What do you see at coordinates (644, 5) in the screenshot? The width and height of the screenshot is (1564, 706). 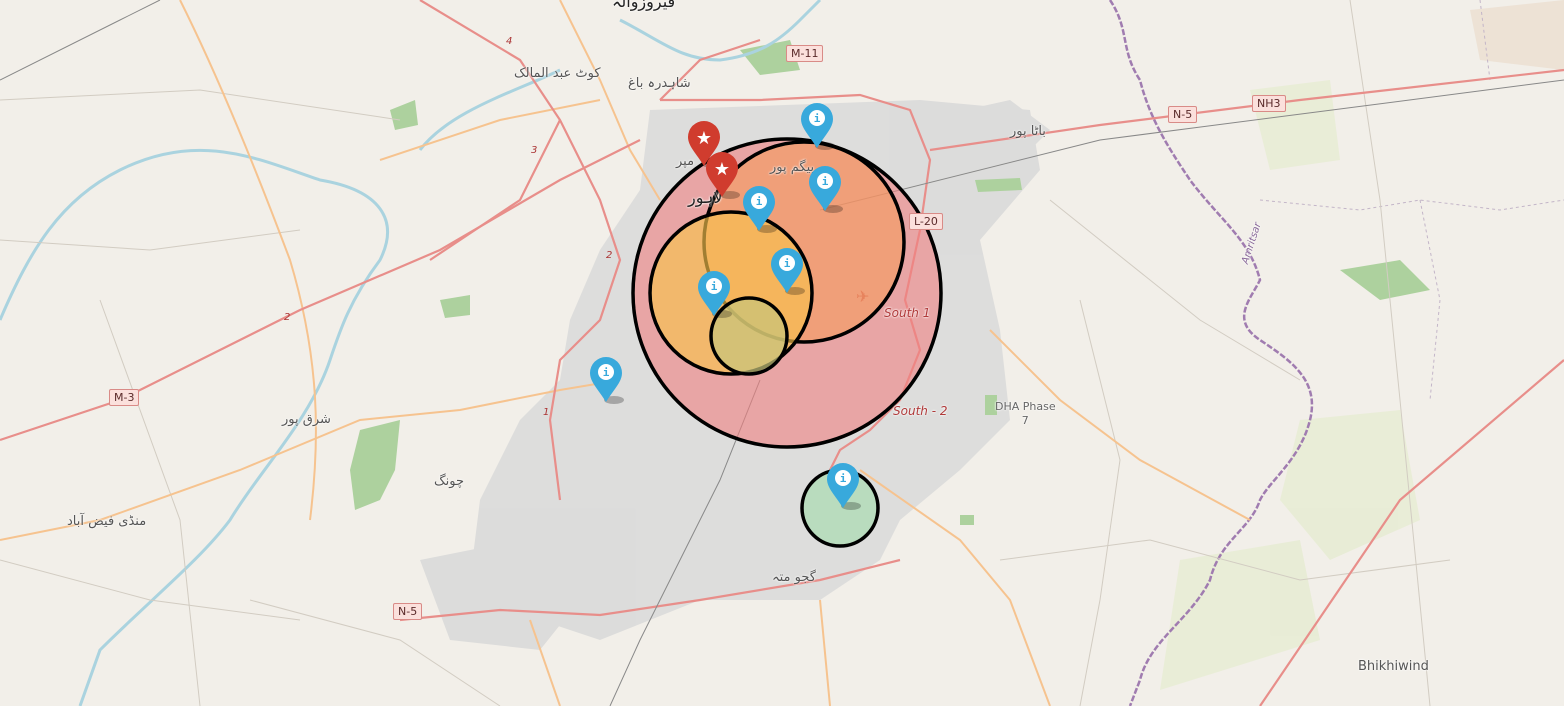 I see `place-label: فیروزوالہ` at bounding box center [644, 5].